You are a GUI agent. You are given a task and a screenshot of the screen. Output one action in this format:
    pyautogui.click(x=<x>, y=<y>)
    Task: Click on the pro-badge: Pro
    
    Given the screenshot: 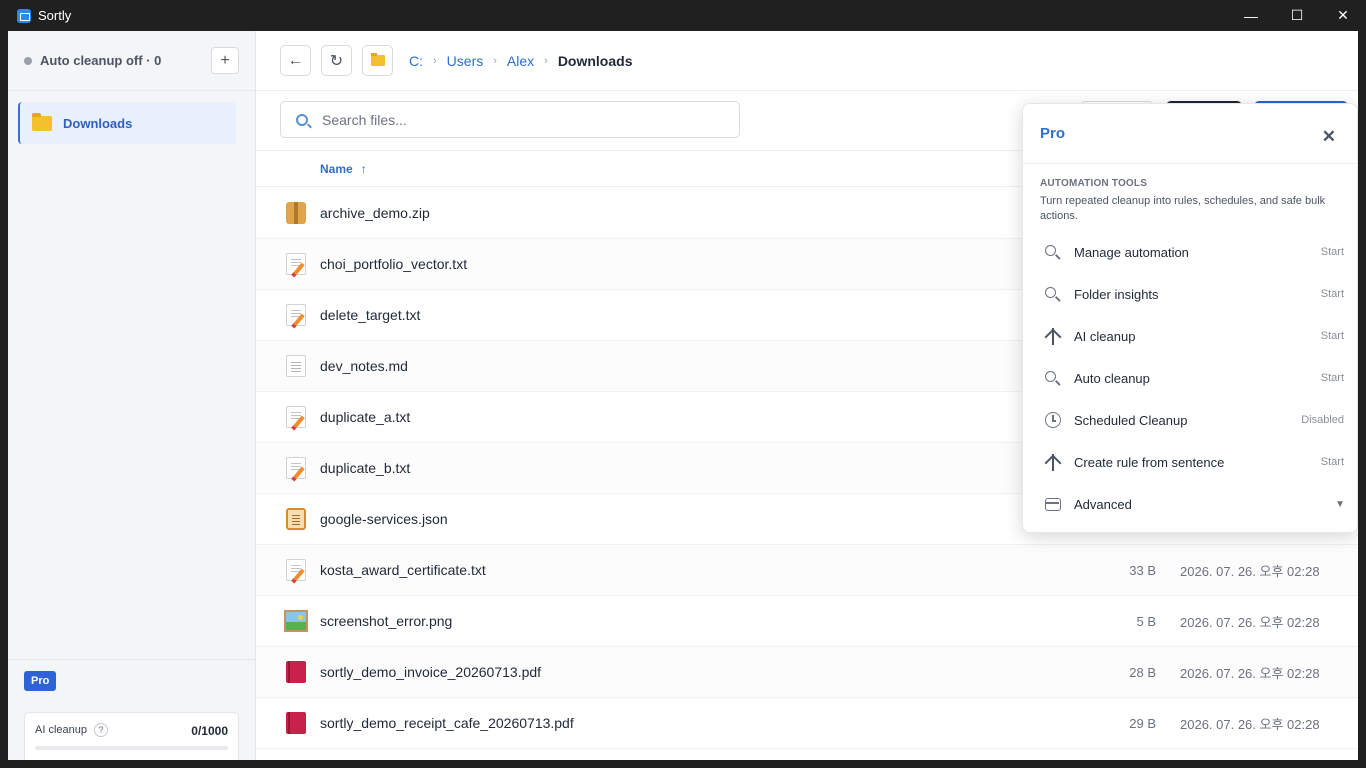 What is the action you would take?
    pyautogui.click(x=40, y=681)
    